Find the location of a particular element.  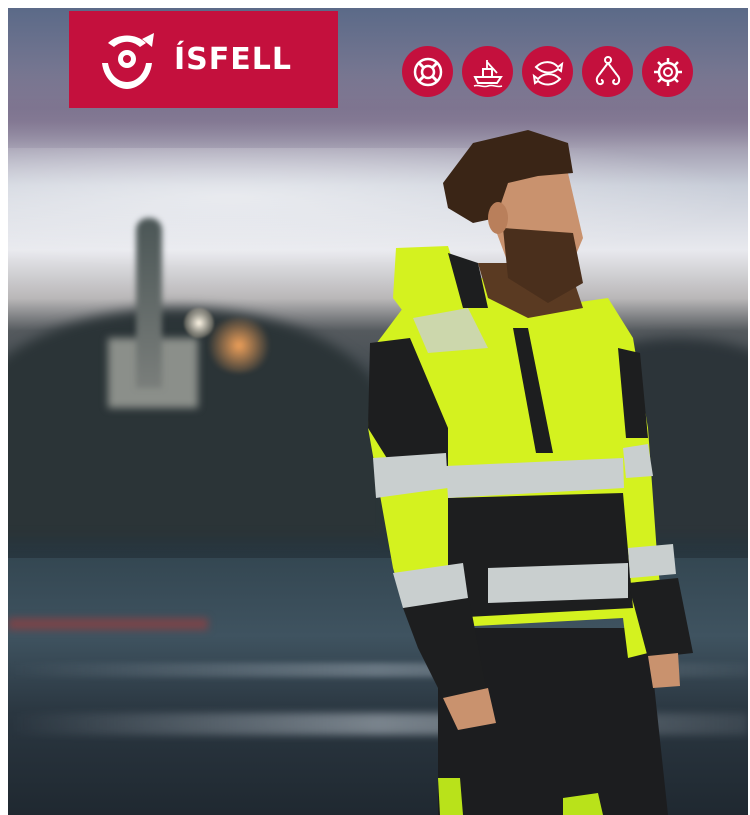

isfell-logo-mark-icon is located at coordinates (128, 60).